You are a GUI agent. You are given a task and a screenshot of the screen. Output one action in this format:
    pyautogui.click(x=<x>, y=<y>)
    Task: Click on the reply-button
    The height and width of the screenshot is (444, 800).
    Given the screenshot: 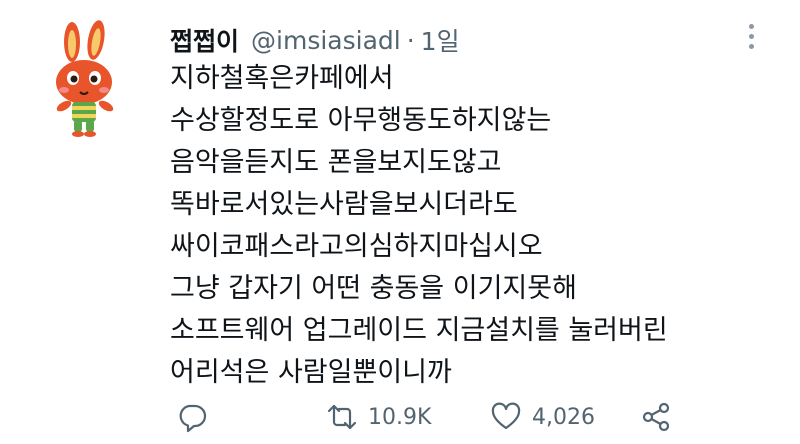 What is the action you would take?
    pyautogui.click(x=192, y=417)
    